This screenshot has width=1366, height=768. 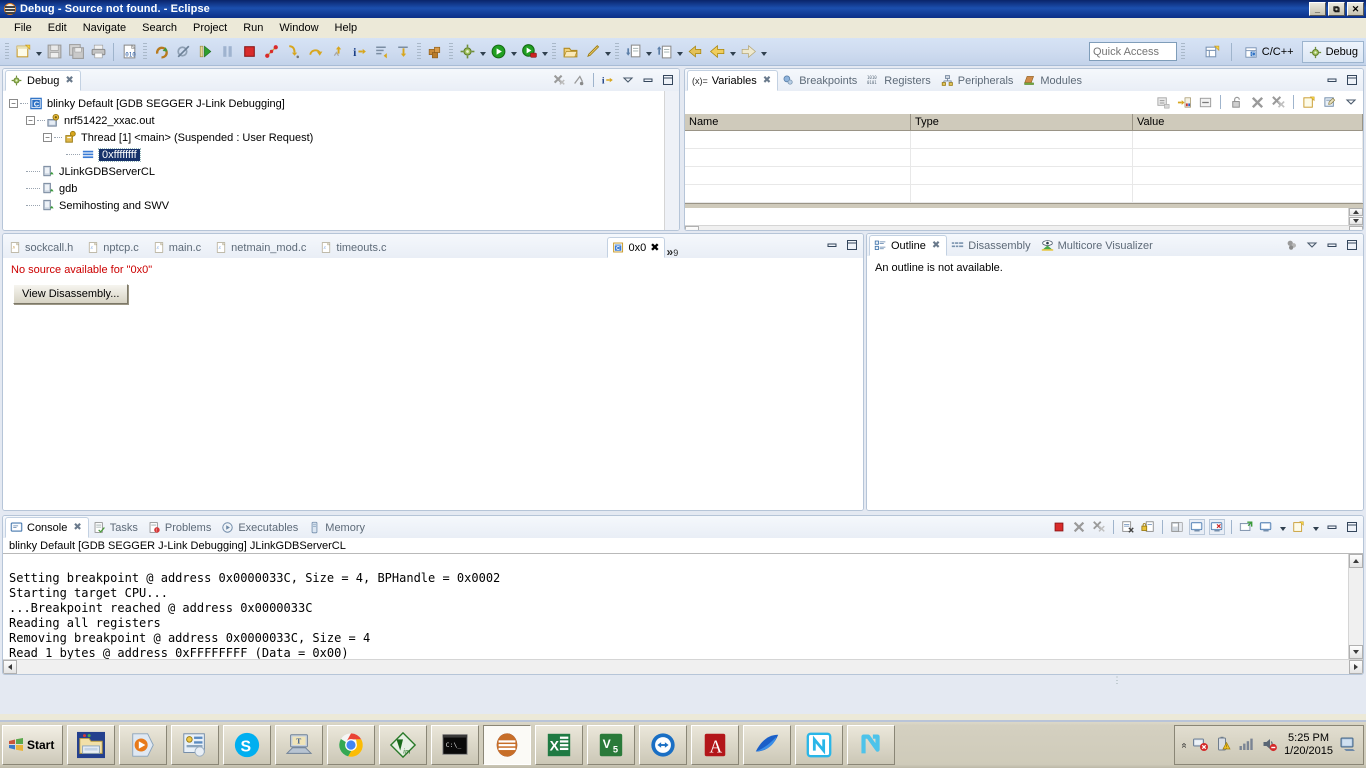 What do you see at coordinates (1355, 606) in the screenshot?
I see `console-vertical-scrollbar` at bounding box center [1355, 606].